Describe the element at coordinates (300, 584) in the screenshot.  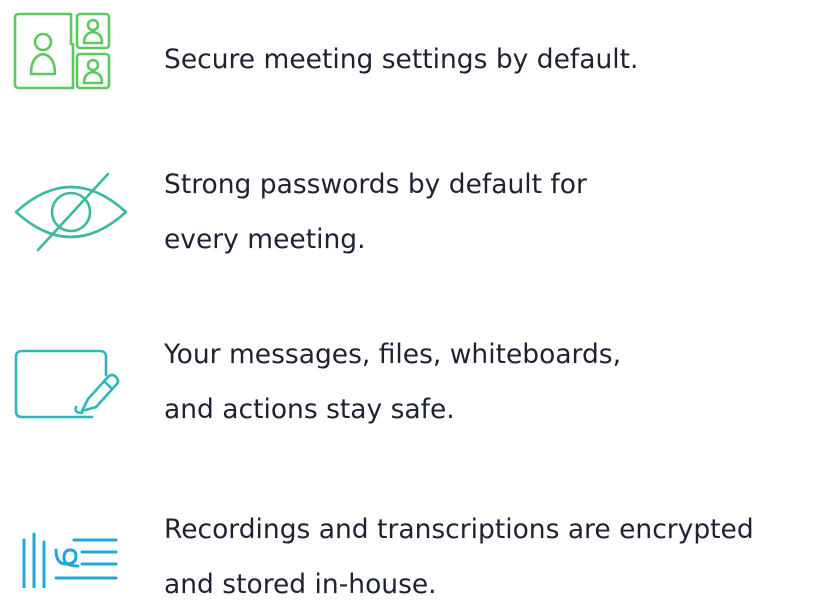
I see `feature-line: and stored in-house.` at that location.